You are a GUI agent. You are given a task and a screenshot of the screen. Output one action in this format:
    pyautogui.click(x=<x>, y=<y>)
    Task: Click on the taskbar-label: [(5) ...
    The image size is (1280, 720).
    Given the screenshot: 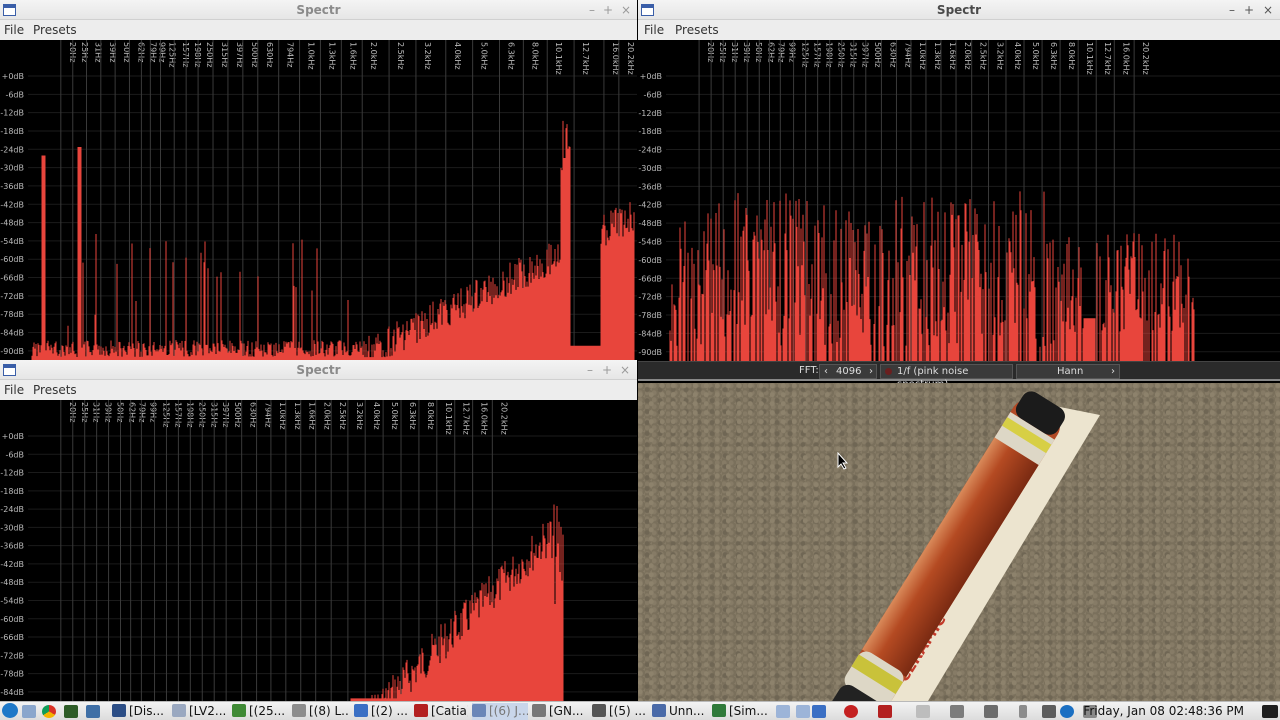 What is the action you would take?
    pyautogui.click(x=627, y=711)
    